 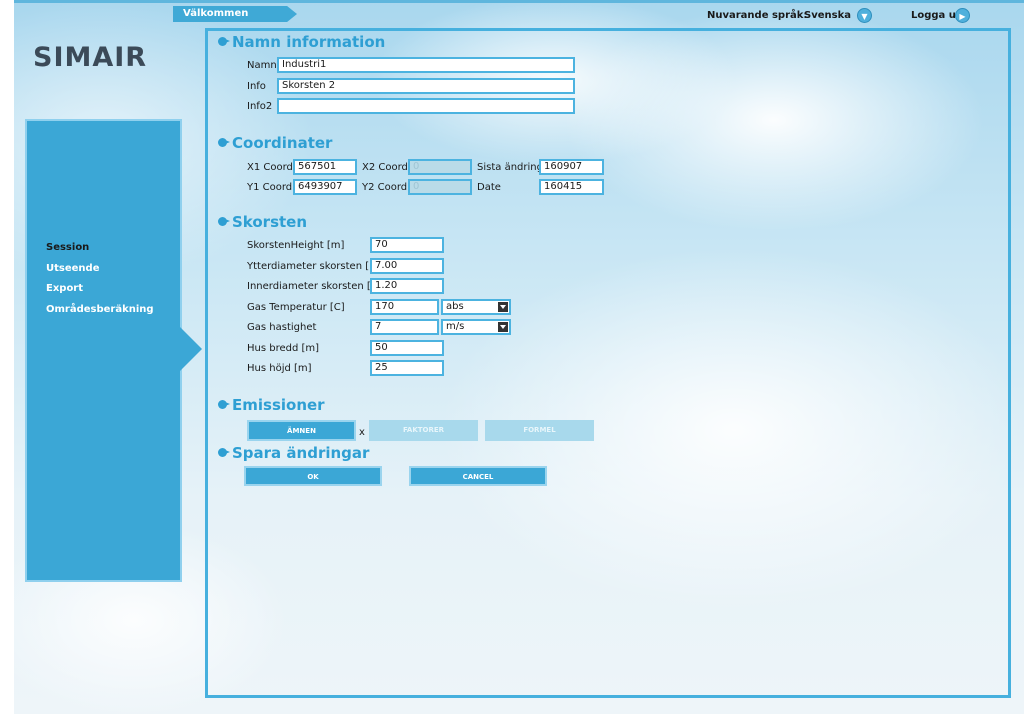 What do you see at coordinates (404, 307) in the screenshot?
I see `gas-temp-input: 170` at bounding box center [404, 307].